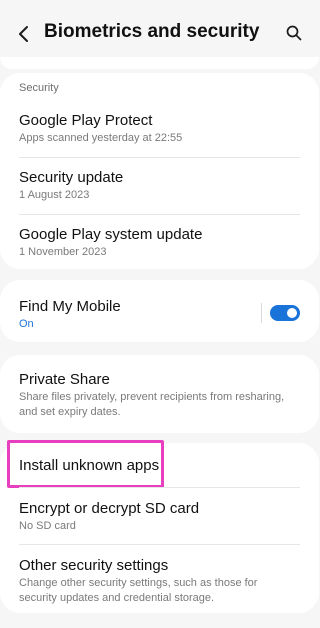  I want to click on item-subtitle: 1 November 2023, so click(63, 252).